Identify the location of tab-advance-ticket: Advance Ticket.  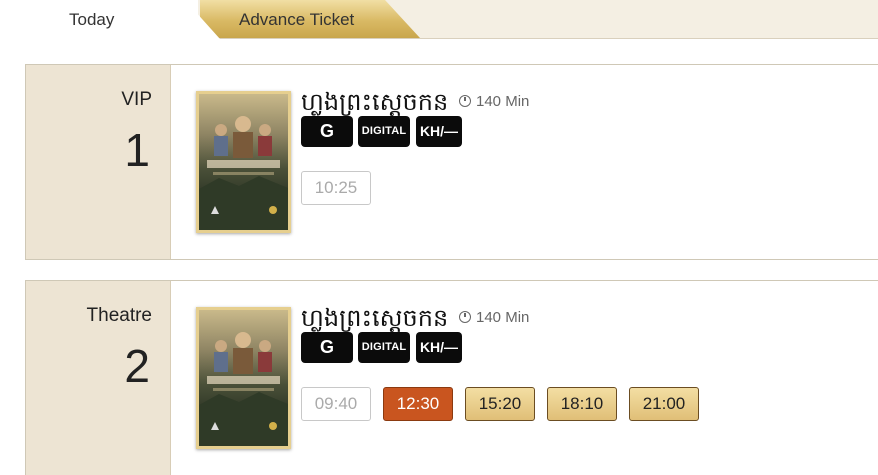
(310, 19).